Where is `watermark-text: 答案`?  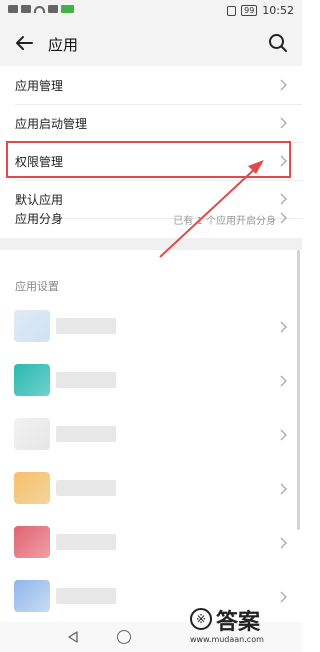
watermark-text: 答案 is located at coordinates (238, 622).